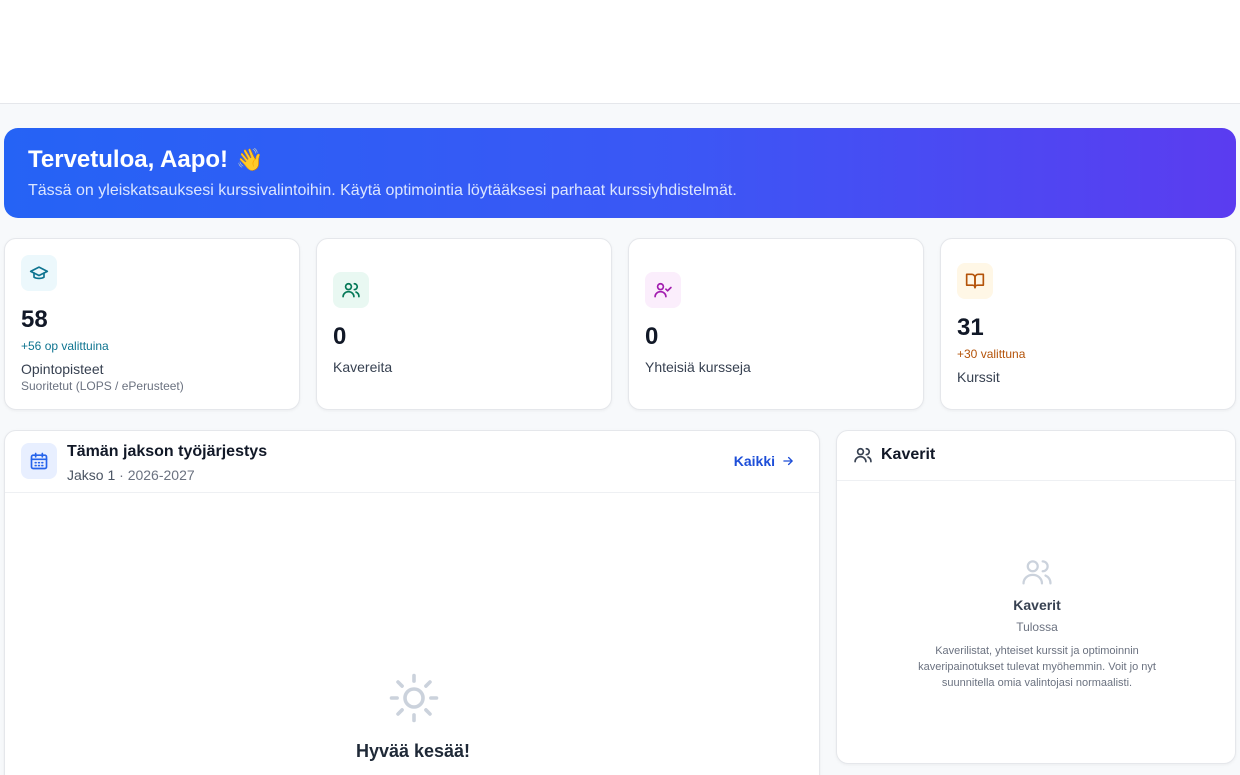 Image resolution: width=1240 pixels, height=775 pixels. What do you see at coordinates (1088, 324) in the screenshot?
I see `stat-card-courses: 31 +30 valittuna Kurssit` at bounding box center [1088, 324].